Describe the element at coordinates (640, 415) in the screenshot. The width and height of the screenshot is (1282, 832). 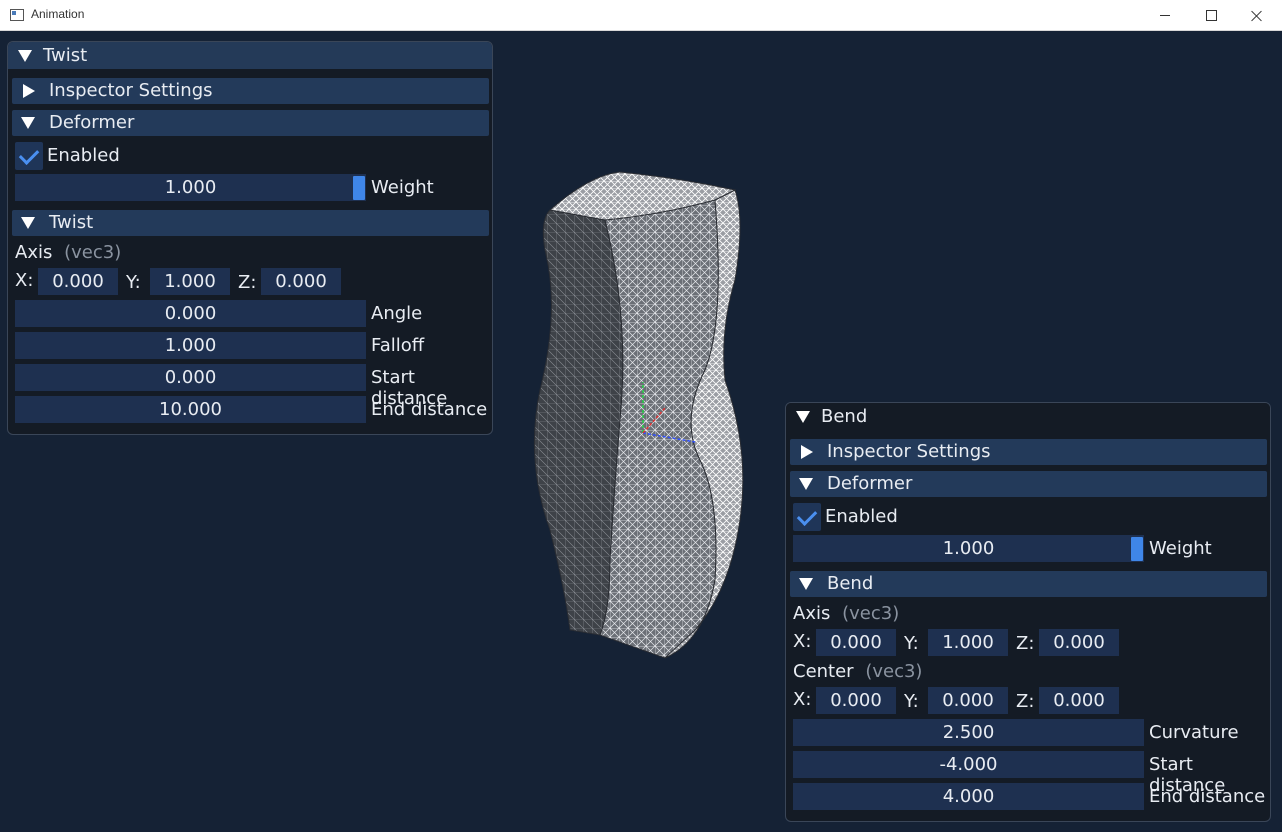
I see `deformed-mesh` at that location.